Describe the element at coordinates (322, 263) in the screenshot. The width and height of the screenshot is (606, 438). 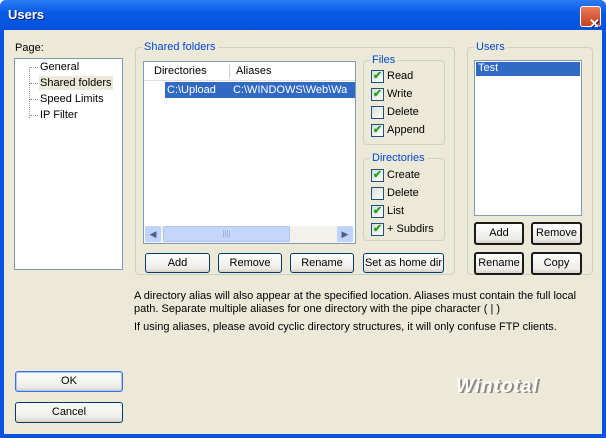
I see `rename-folder-button: Rename` at that location.